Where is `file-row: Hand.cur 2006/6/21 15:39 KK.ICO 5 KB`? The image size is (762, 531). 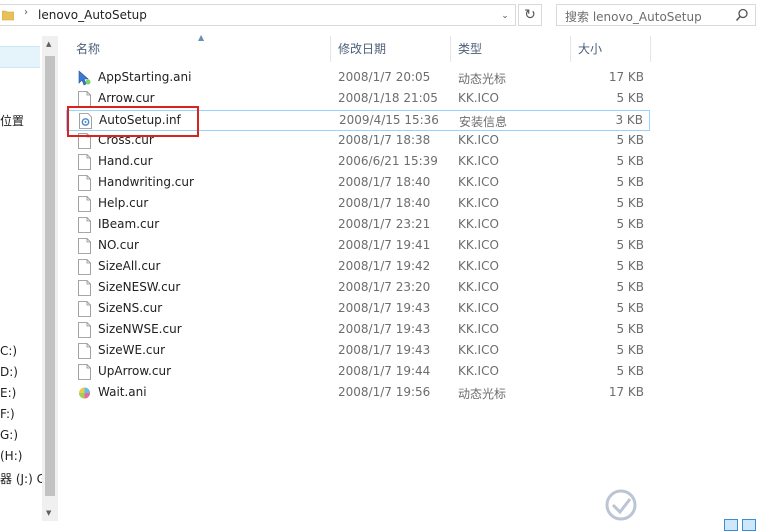
file-row: Hand.cur 2006/6/21 15:39 KK.ICO 5 KB is located at coordinates (358, 162).